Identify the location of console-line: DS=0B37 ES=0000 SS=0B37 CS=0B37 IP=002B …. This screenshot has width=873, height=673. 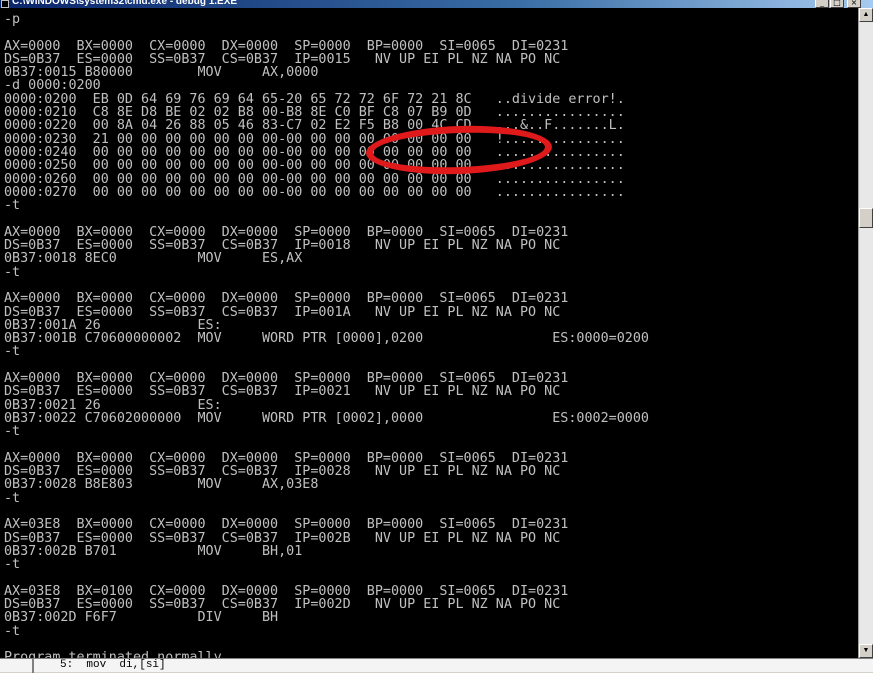
(282, 538).